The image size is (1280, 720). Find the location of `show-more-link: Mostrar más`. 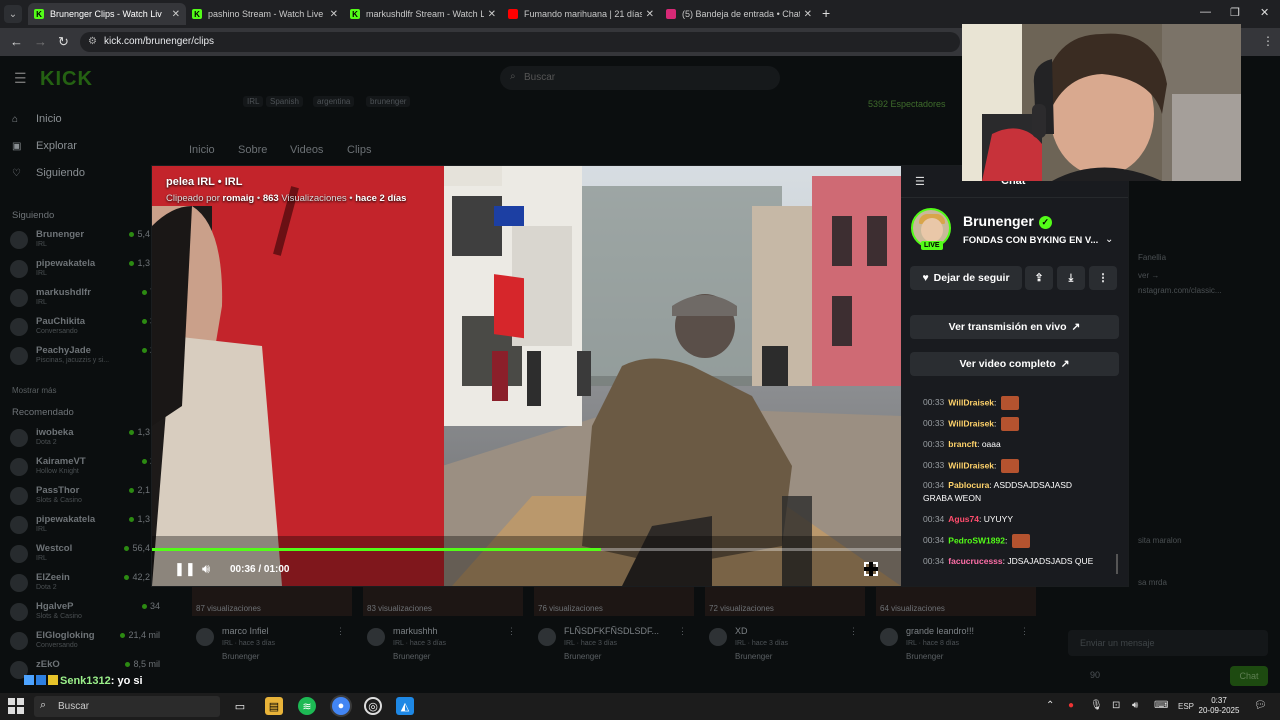

show-more-link: Mostrar más is located at coordinates (34, 390).